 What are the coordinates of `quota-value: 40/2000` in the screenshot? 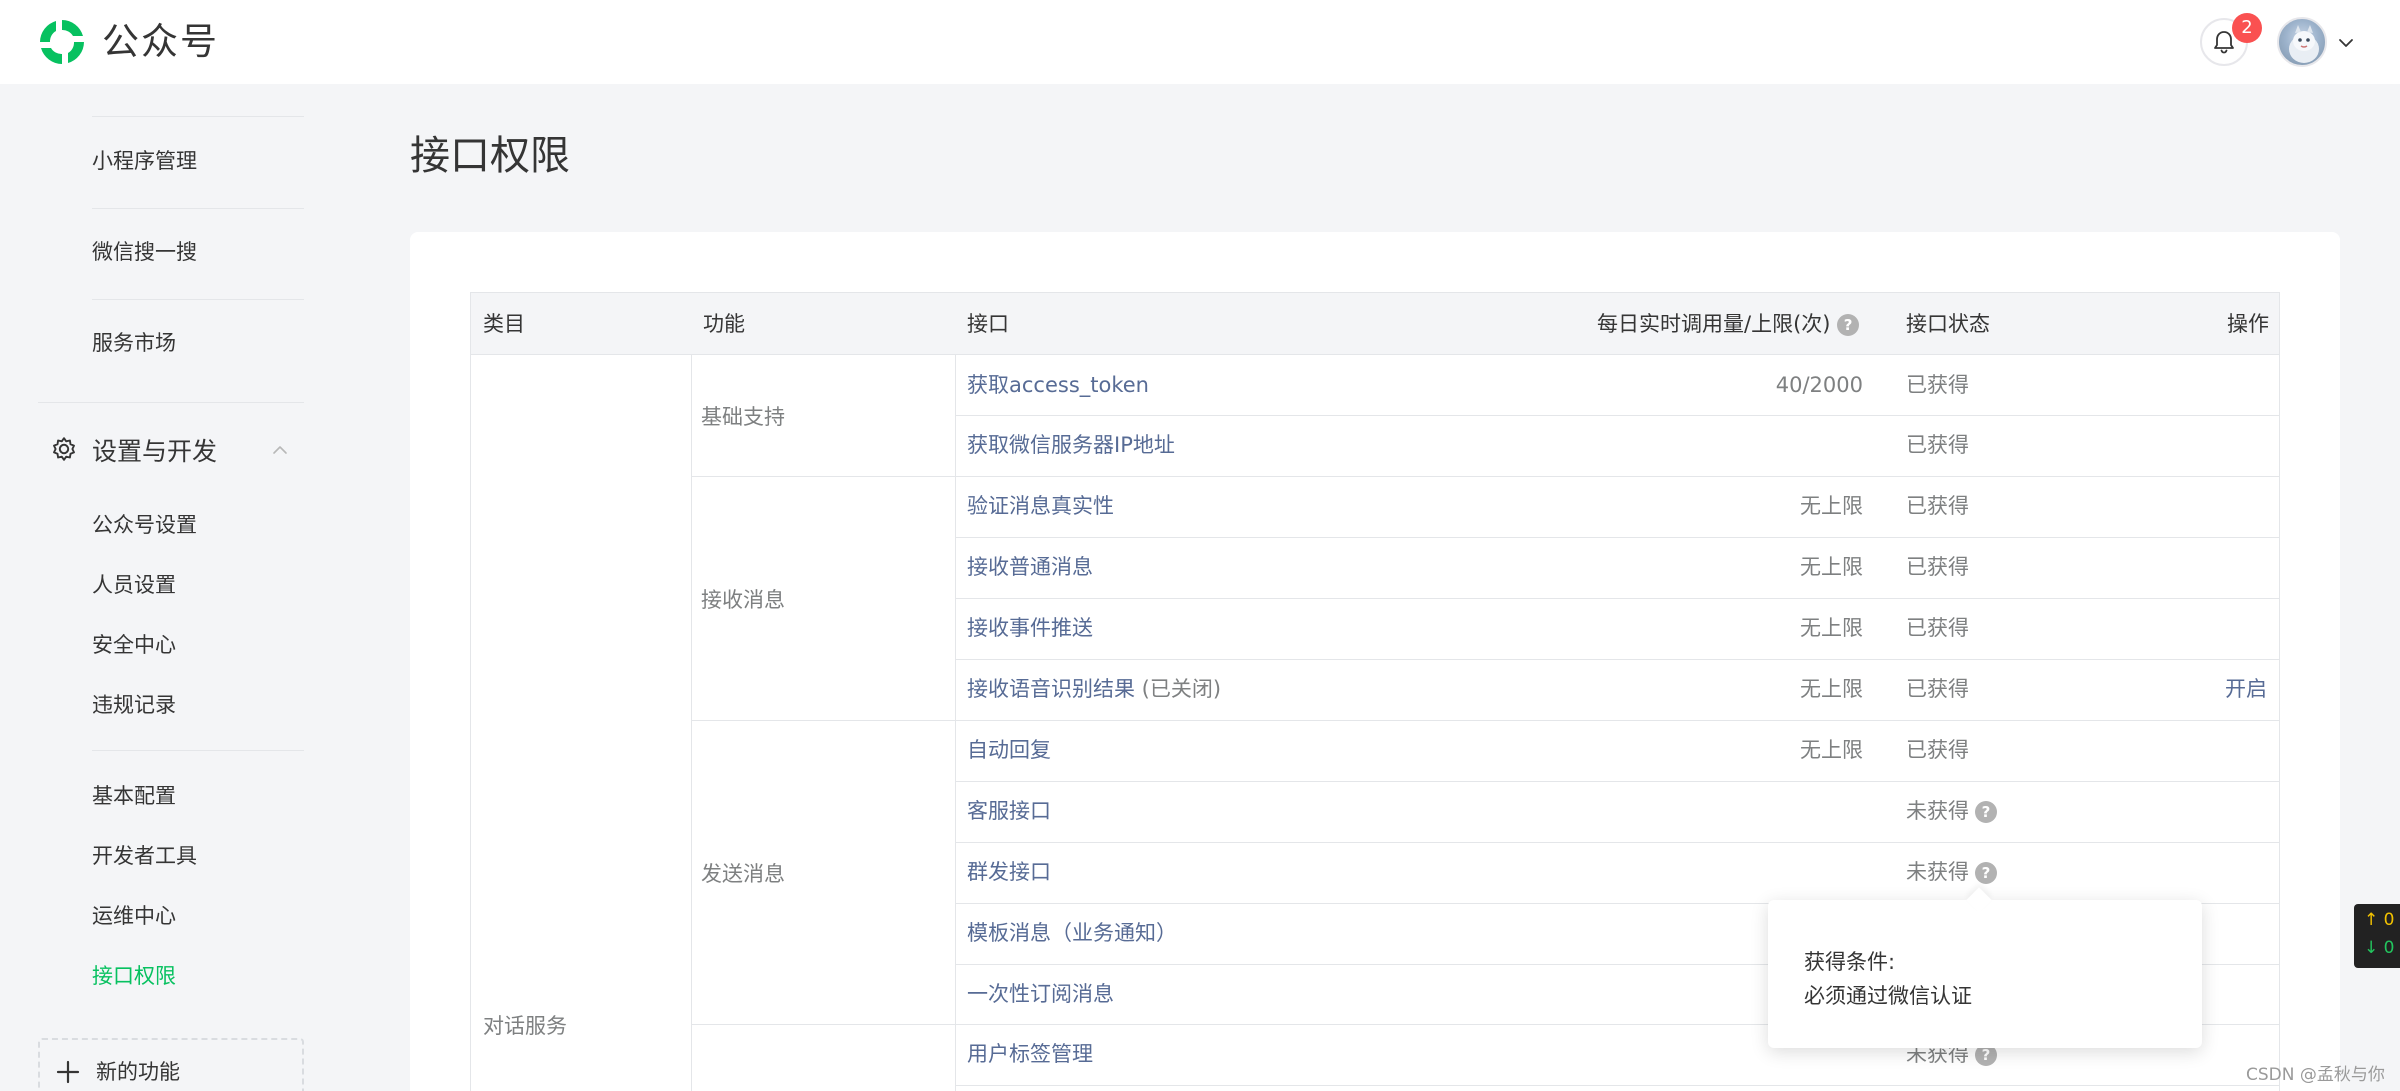 It's located at (1819, 385).